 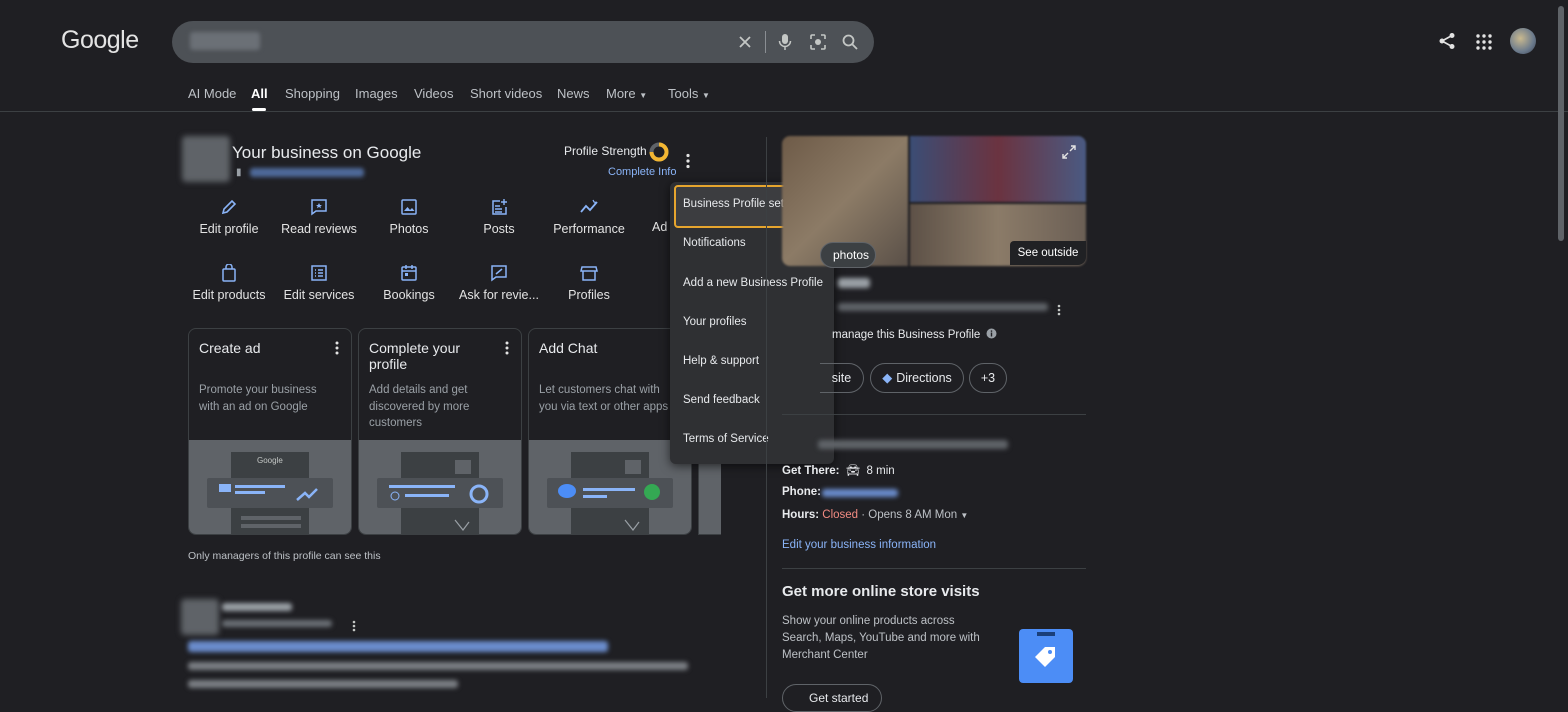 I want to click on lens-icon, so click(x=818, y=42).